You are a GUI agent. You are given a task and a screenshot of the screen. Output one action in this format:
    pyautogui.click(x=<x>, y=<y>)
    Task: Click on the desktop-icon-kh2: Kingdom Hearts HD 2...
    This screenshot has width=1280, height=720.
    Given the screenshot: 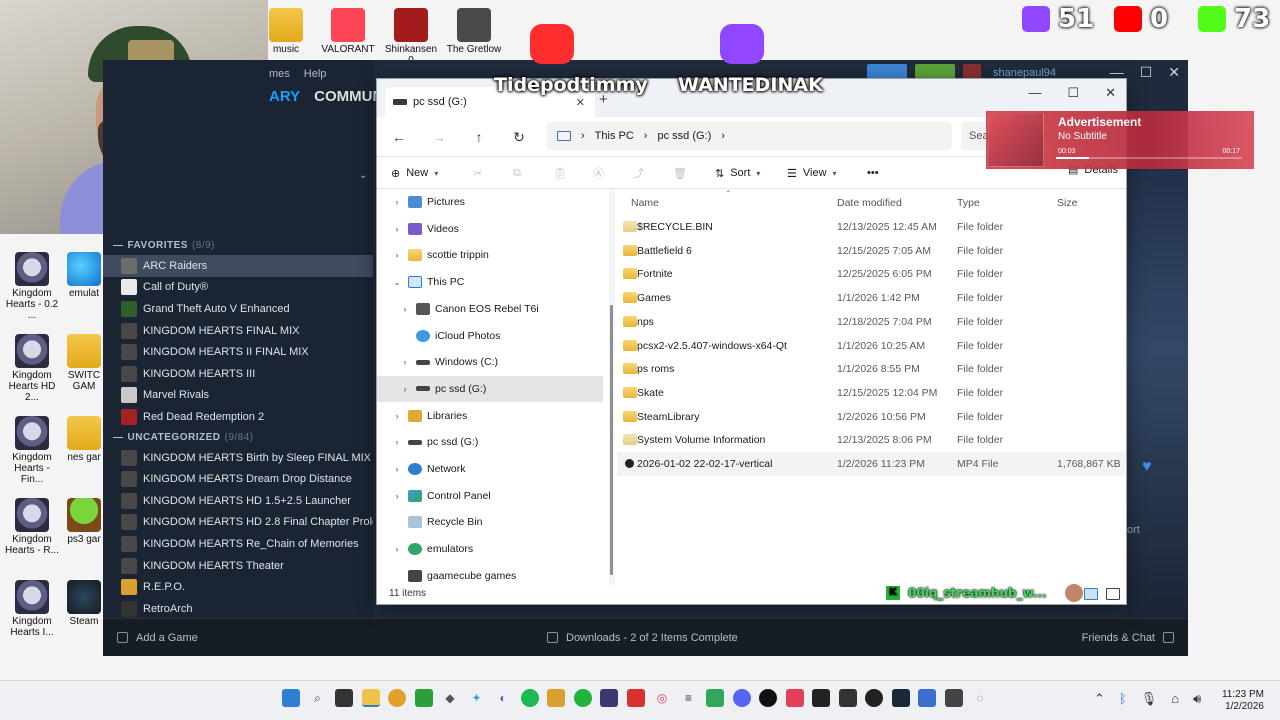 What is the action you would take?
    pyautogui.click(x=32, y=368)
    